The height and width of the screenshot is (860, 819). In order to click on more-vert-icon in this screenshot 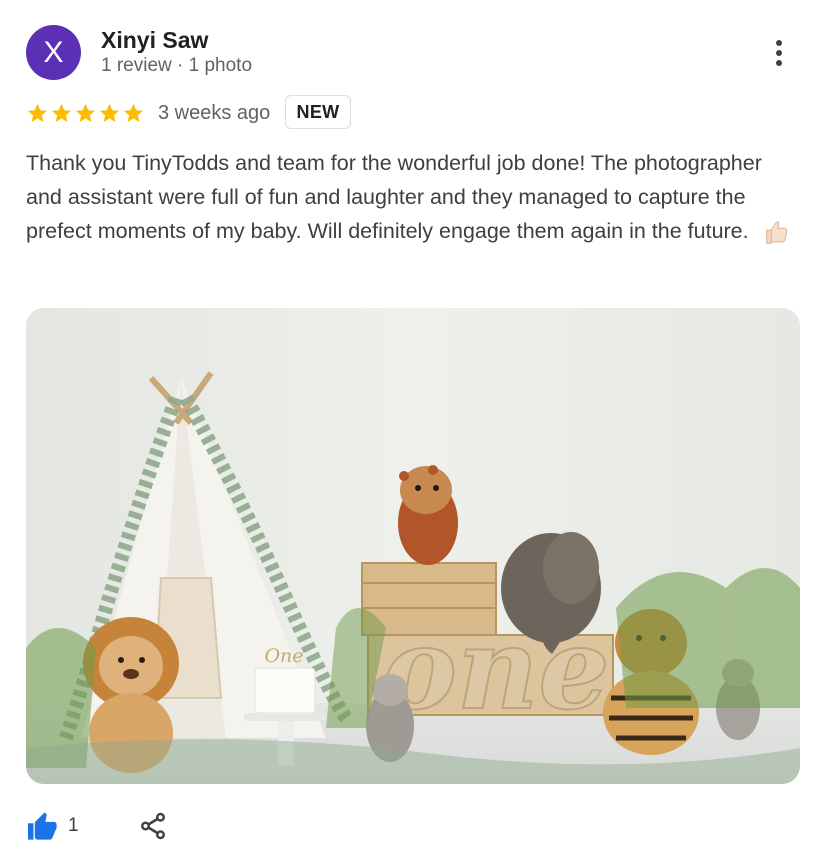, I will do `click(779, 53)`.